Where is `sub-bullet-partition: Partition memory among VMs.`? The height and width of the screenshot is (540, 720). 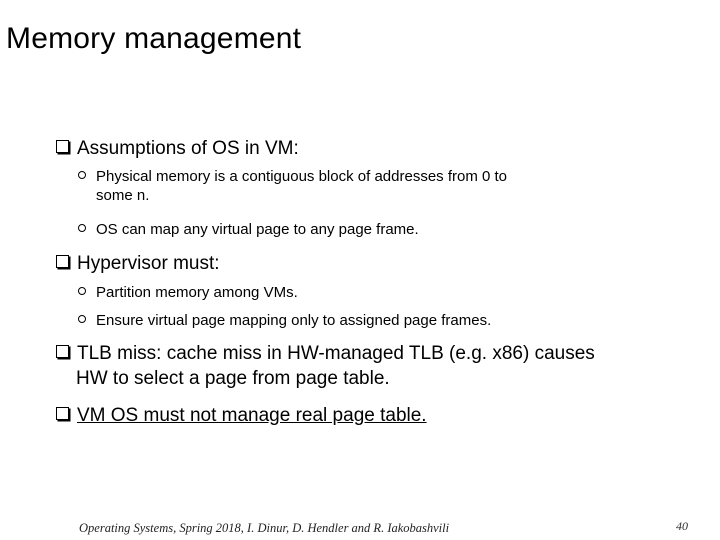 sub-bullet-partition: Partition memory among VMs. is located at coordinates (188, 292).